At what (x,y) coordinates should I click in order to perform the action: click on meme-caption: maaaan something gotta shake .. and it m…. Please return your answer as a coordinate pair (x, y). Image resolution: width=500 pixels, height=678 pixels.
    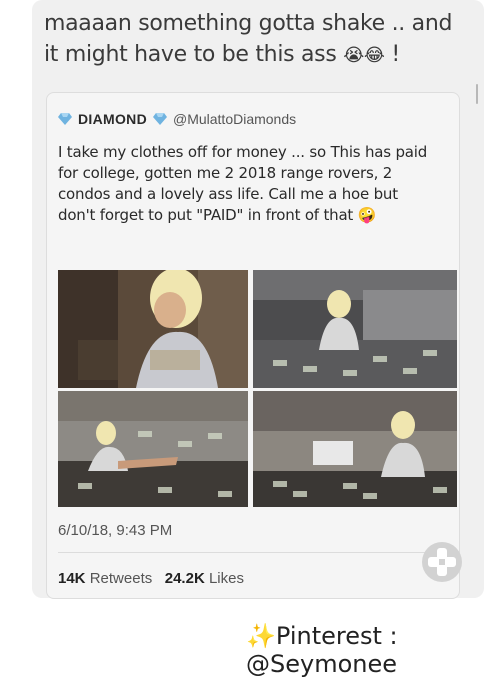
    Looking at the image, I should click on (254, 39).